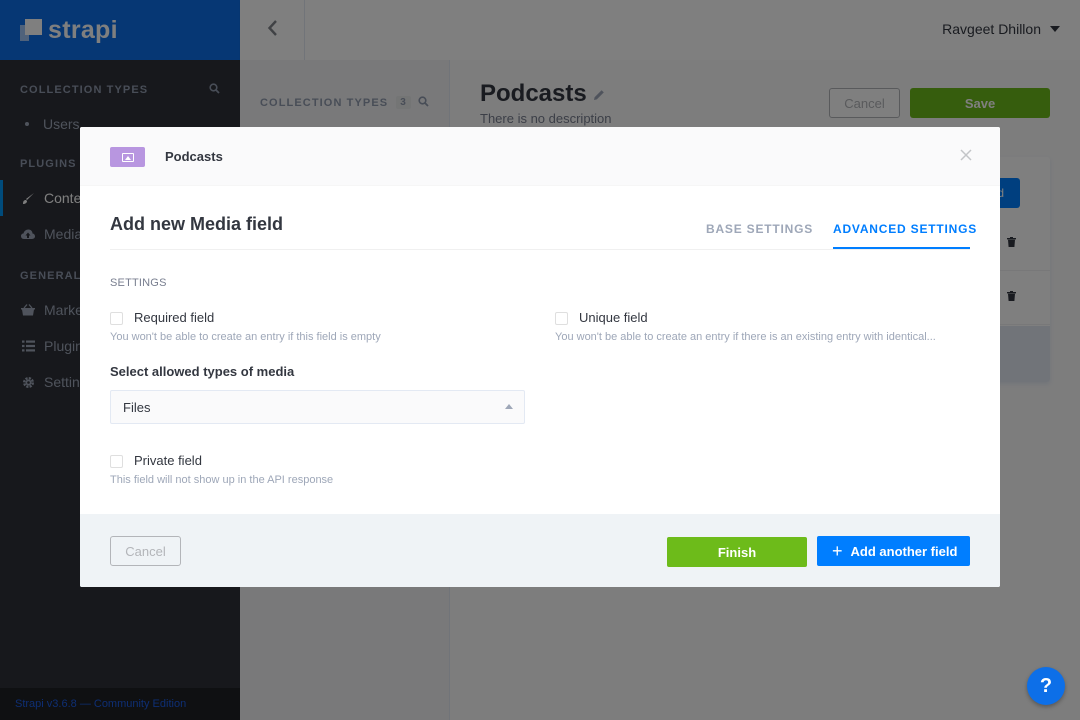 The width and height of the screenshot is (1080, 720). I want to click on tabs-divider, so click(540, 249).